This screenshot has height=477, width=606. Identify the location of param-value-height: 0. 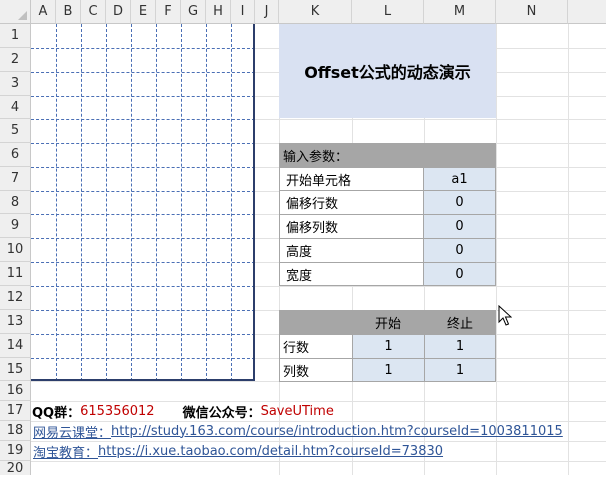
(459, 250).